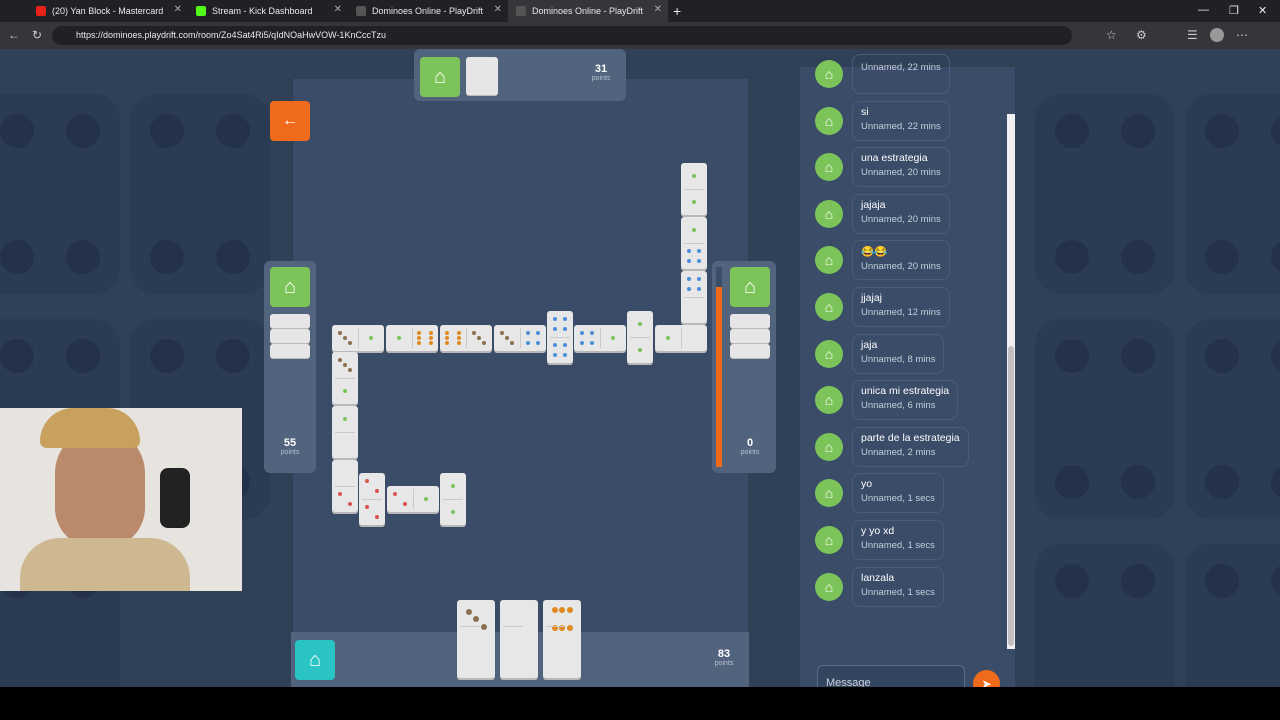 This screenshot has width=1280, height=720. Describe the element at coordinates (268, 11) in the screenshot. I see `tab-kick: Stream - Kick Dashboard ✕` at that location.